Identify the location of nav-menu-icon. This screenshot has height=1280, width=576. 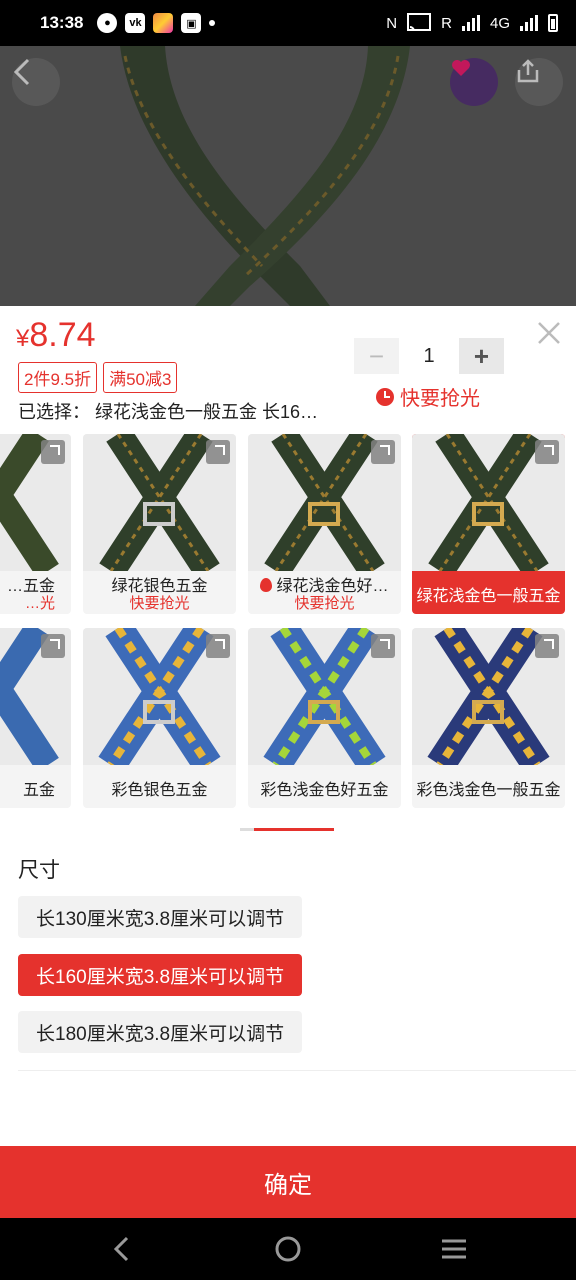
(454, 1249).